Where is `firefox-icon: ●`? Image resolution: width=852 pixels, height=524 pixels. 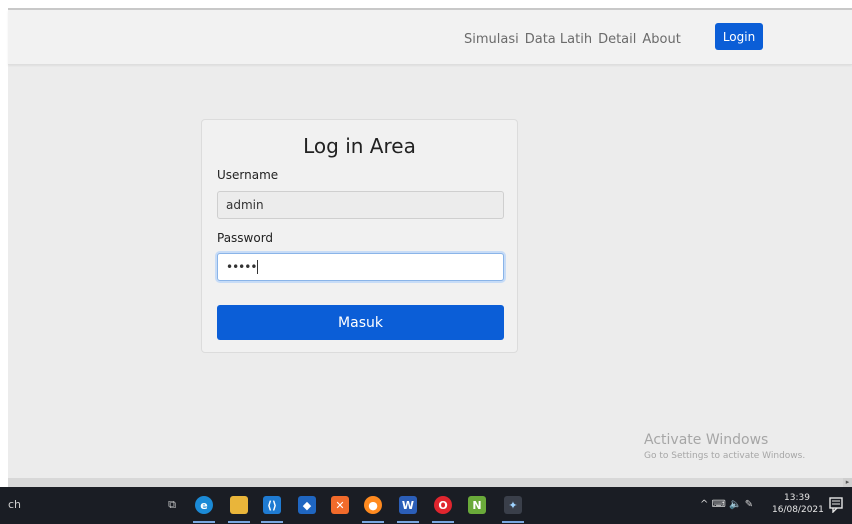
firefox-icon: ● is located at coordinates (373, 505).